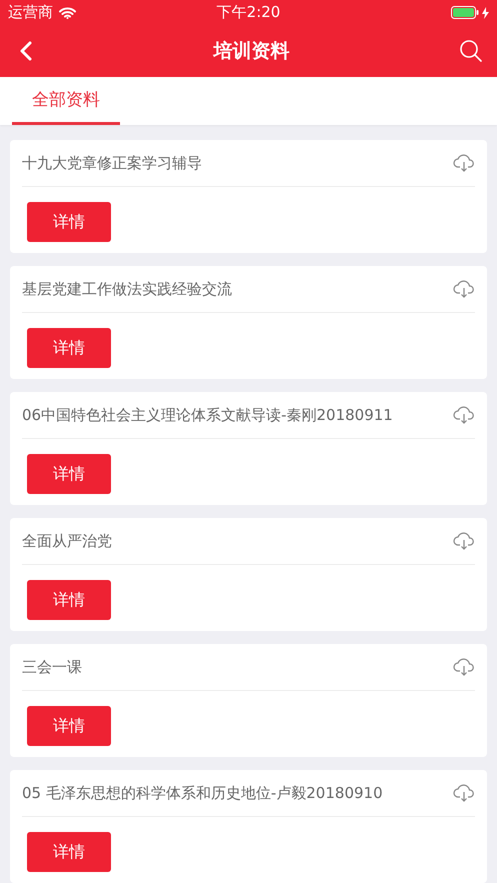 This screenshot has height=883, width=497. I want to click on page-title: 培训资料, so click(252, 51).